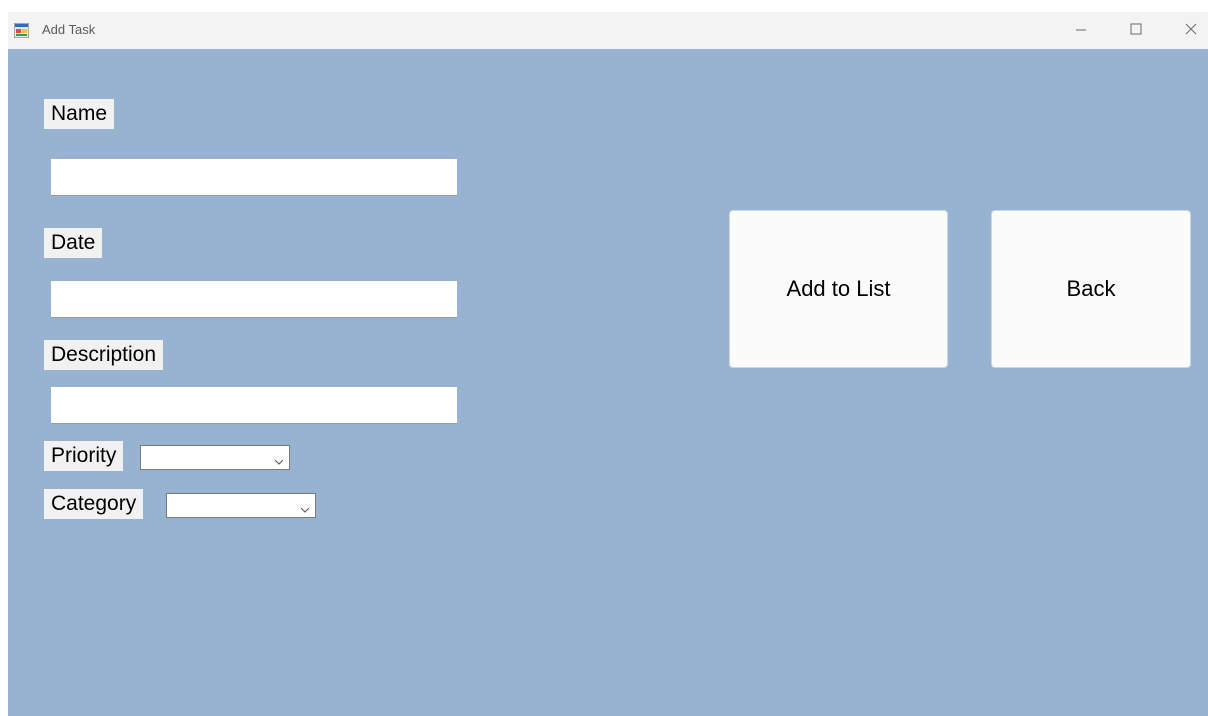 This screenshot has width=1208, height=716. What do you see at coordinates (1191, 31) in the screenshot?
I see `close-icon` at bounding box center [1191, 31].